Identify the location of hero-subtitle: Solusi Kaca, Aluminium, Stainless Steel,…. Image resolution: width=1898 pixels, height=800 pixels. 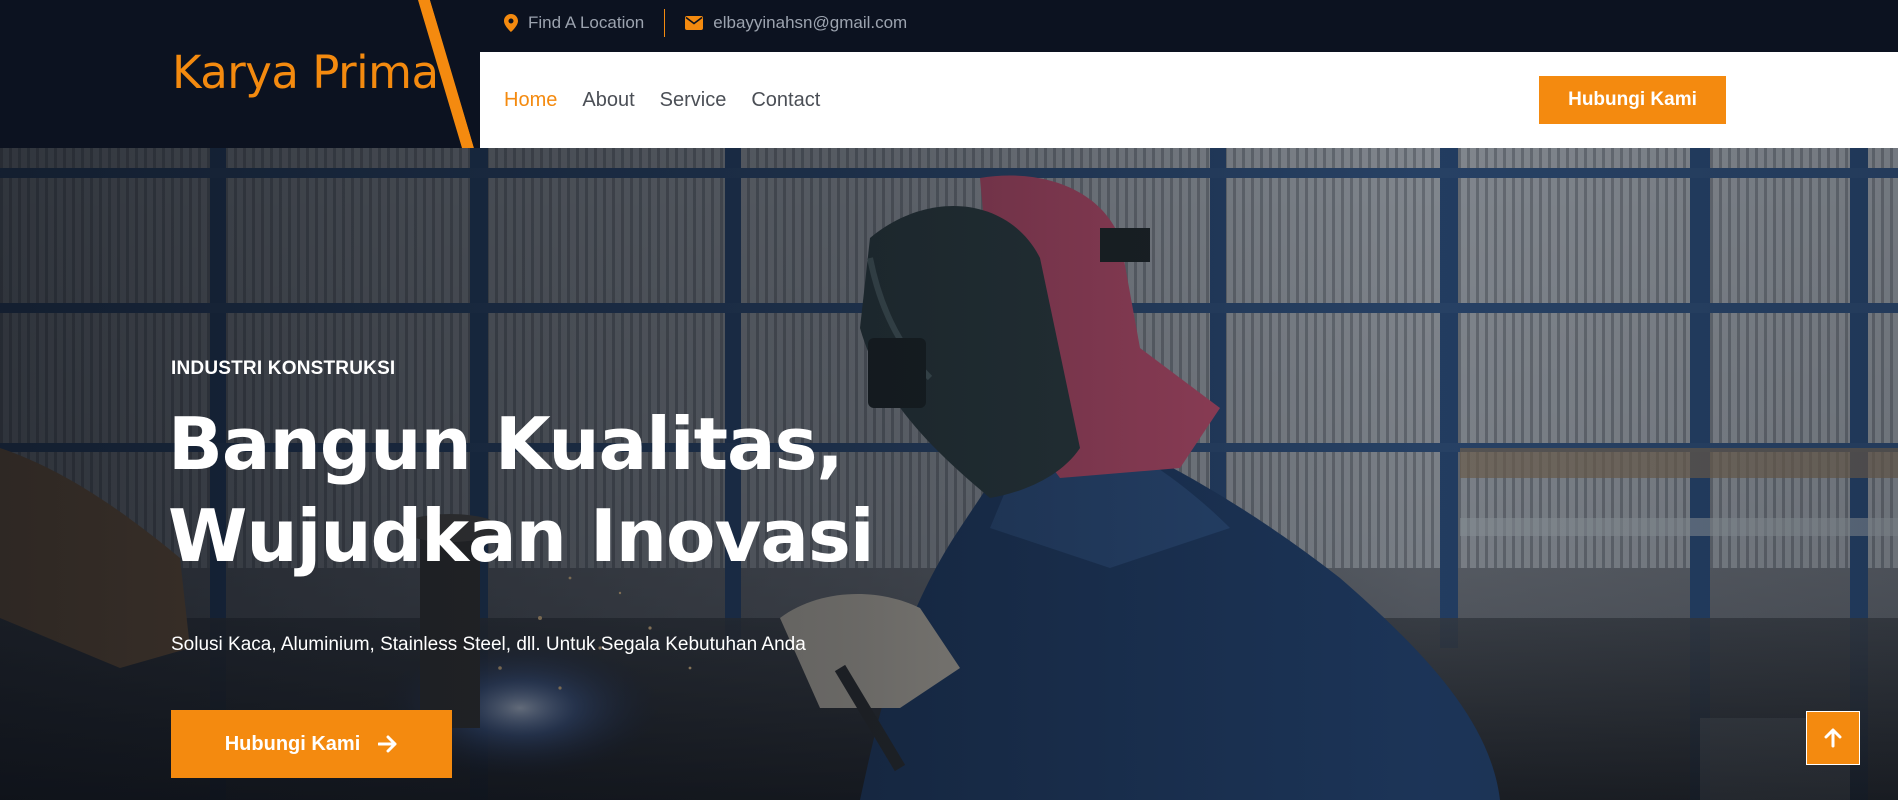
(488, 644).